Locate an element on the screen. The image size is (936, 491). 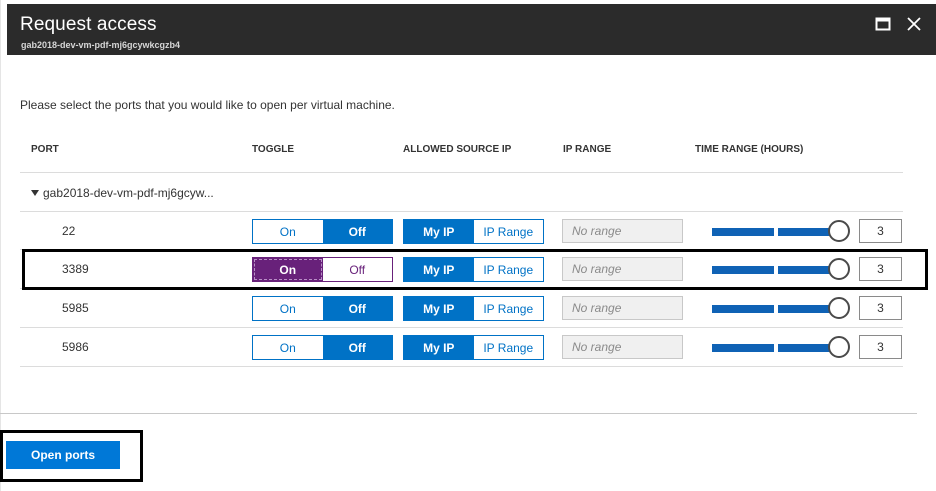
footer-divider is located at coordinates (458, 413).